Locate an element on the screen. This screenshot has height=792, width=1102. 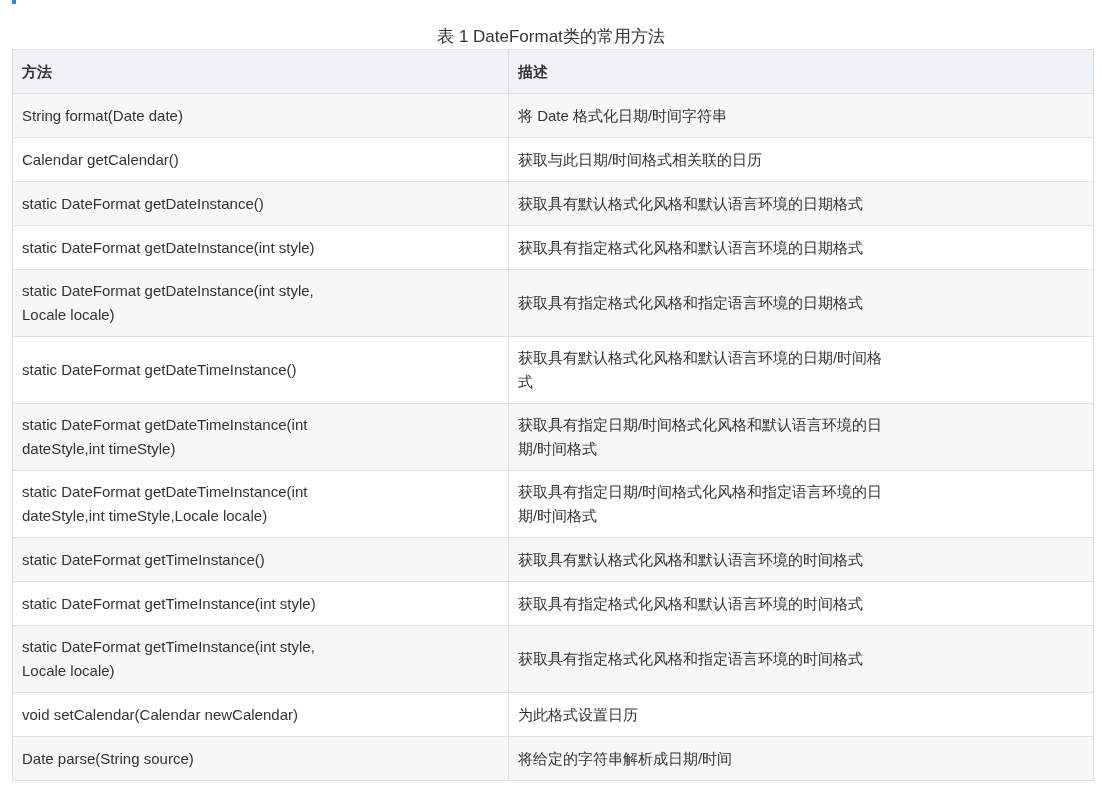
table-cell: void setCalendar(Calendar newCalendar) is located at coordinates (260, 714).